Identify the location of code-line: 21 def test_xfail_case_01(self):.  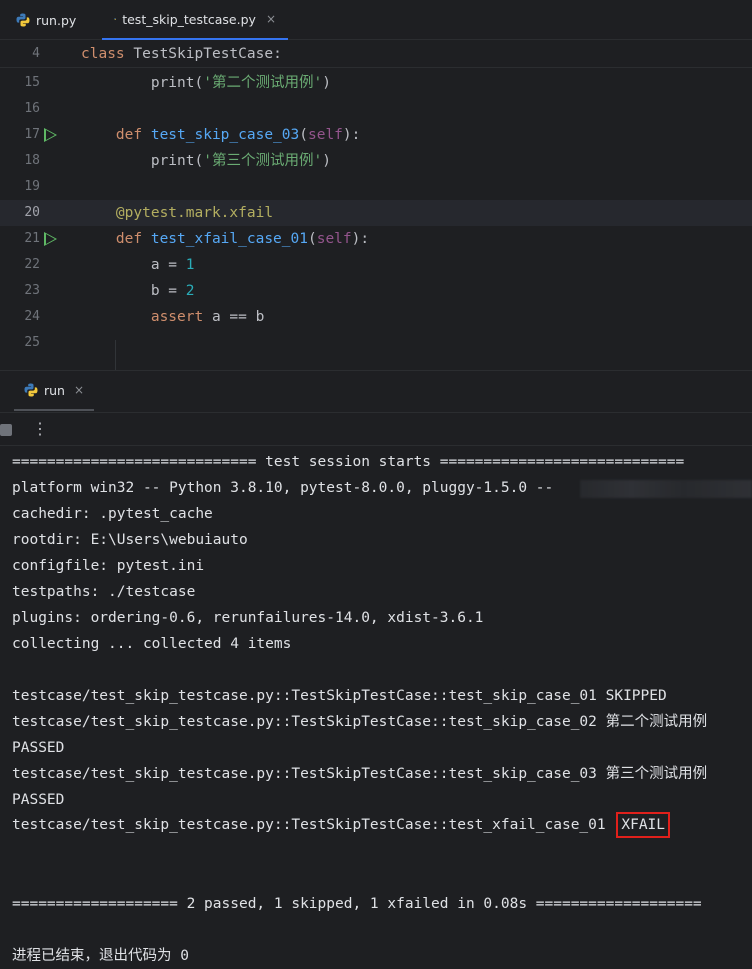
(376, 239).